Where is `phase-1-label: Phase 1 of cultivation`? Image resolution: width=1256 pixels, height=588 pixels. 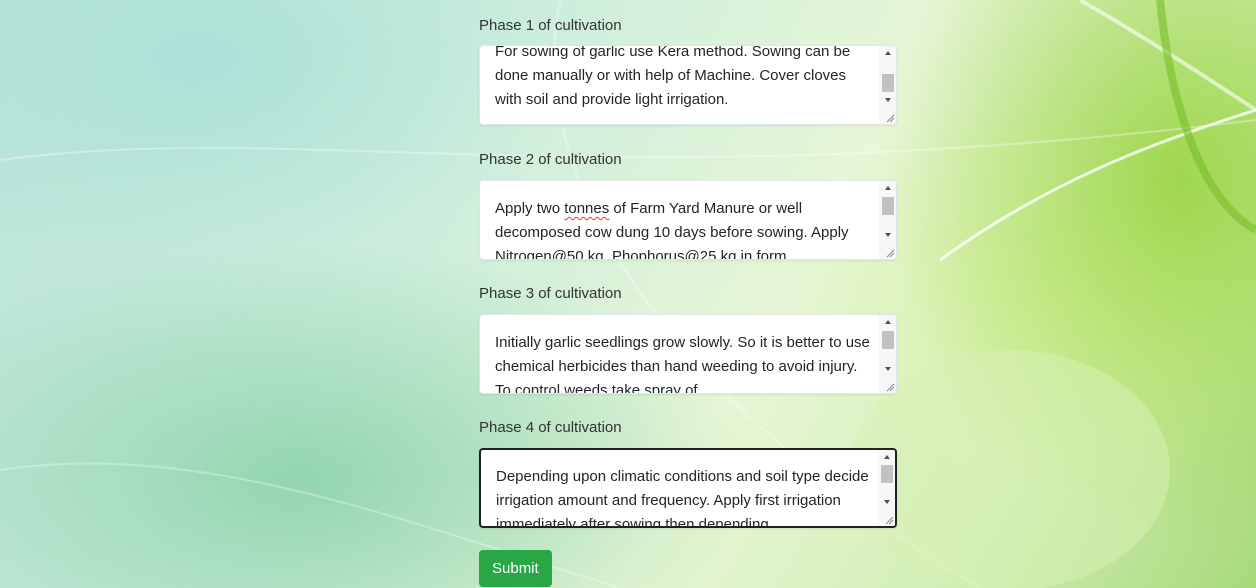 phase-1-label: Phase 1 of cultivation is located at coordinates (550, 25).